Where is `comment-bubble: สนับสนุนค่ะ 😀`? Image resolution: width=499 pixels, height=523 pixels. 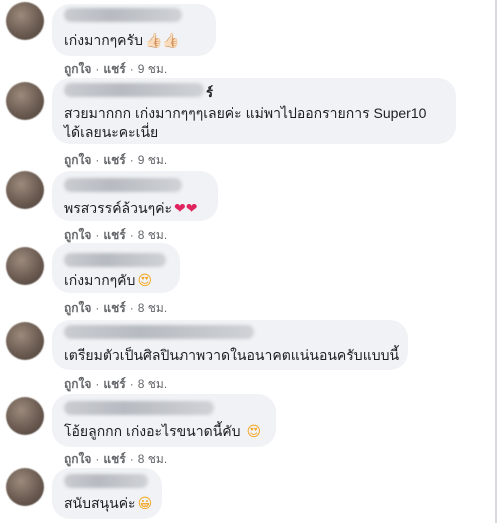 comment-bubble: สนับสนุนค่ะ 😀 is located at coordinates (107, 493).